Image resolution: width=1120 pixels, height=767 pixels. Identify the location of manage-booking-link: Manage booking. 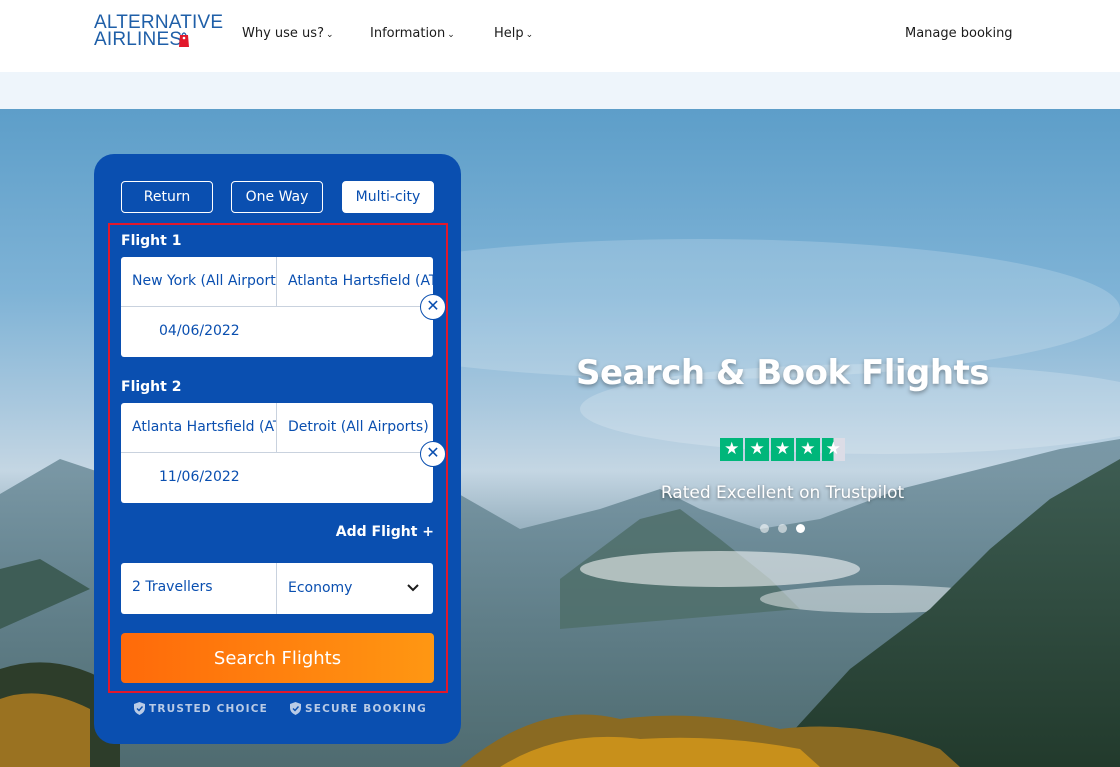
(959, 33).